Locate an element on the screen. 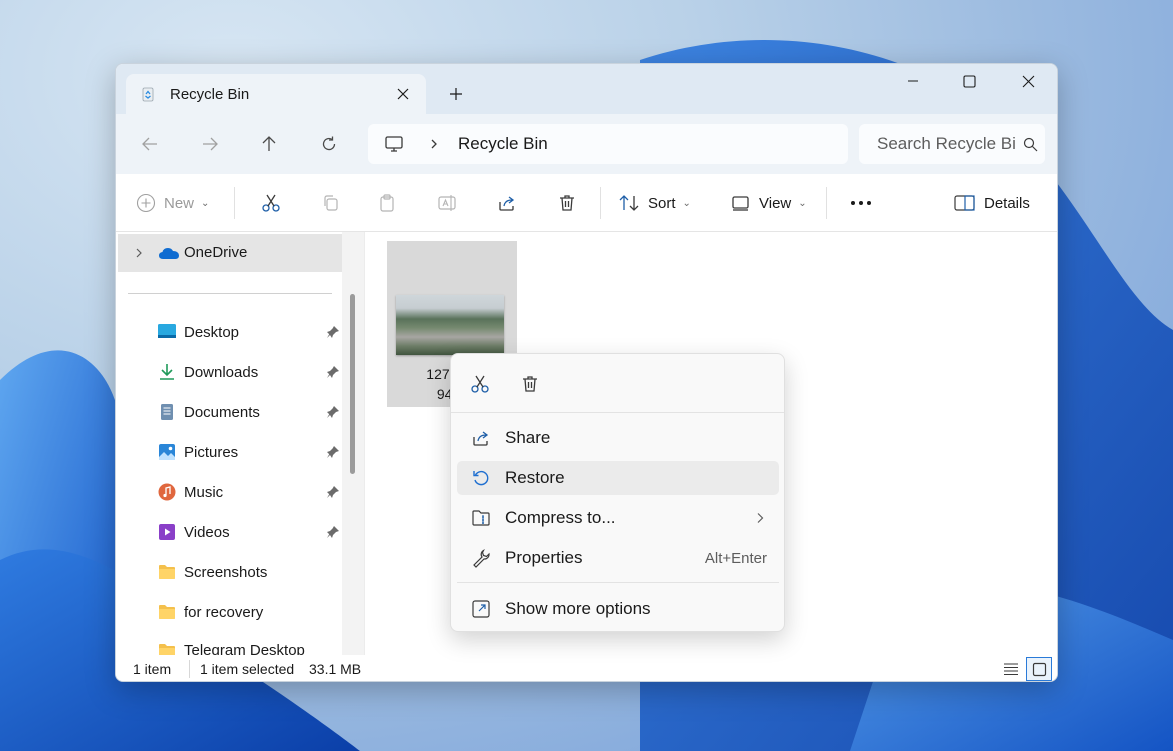 Image resolution: width=1173 pixels, height=751 pixels. context-share: Share is located at coordinates (618, 438).